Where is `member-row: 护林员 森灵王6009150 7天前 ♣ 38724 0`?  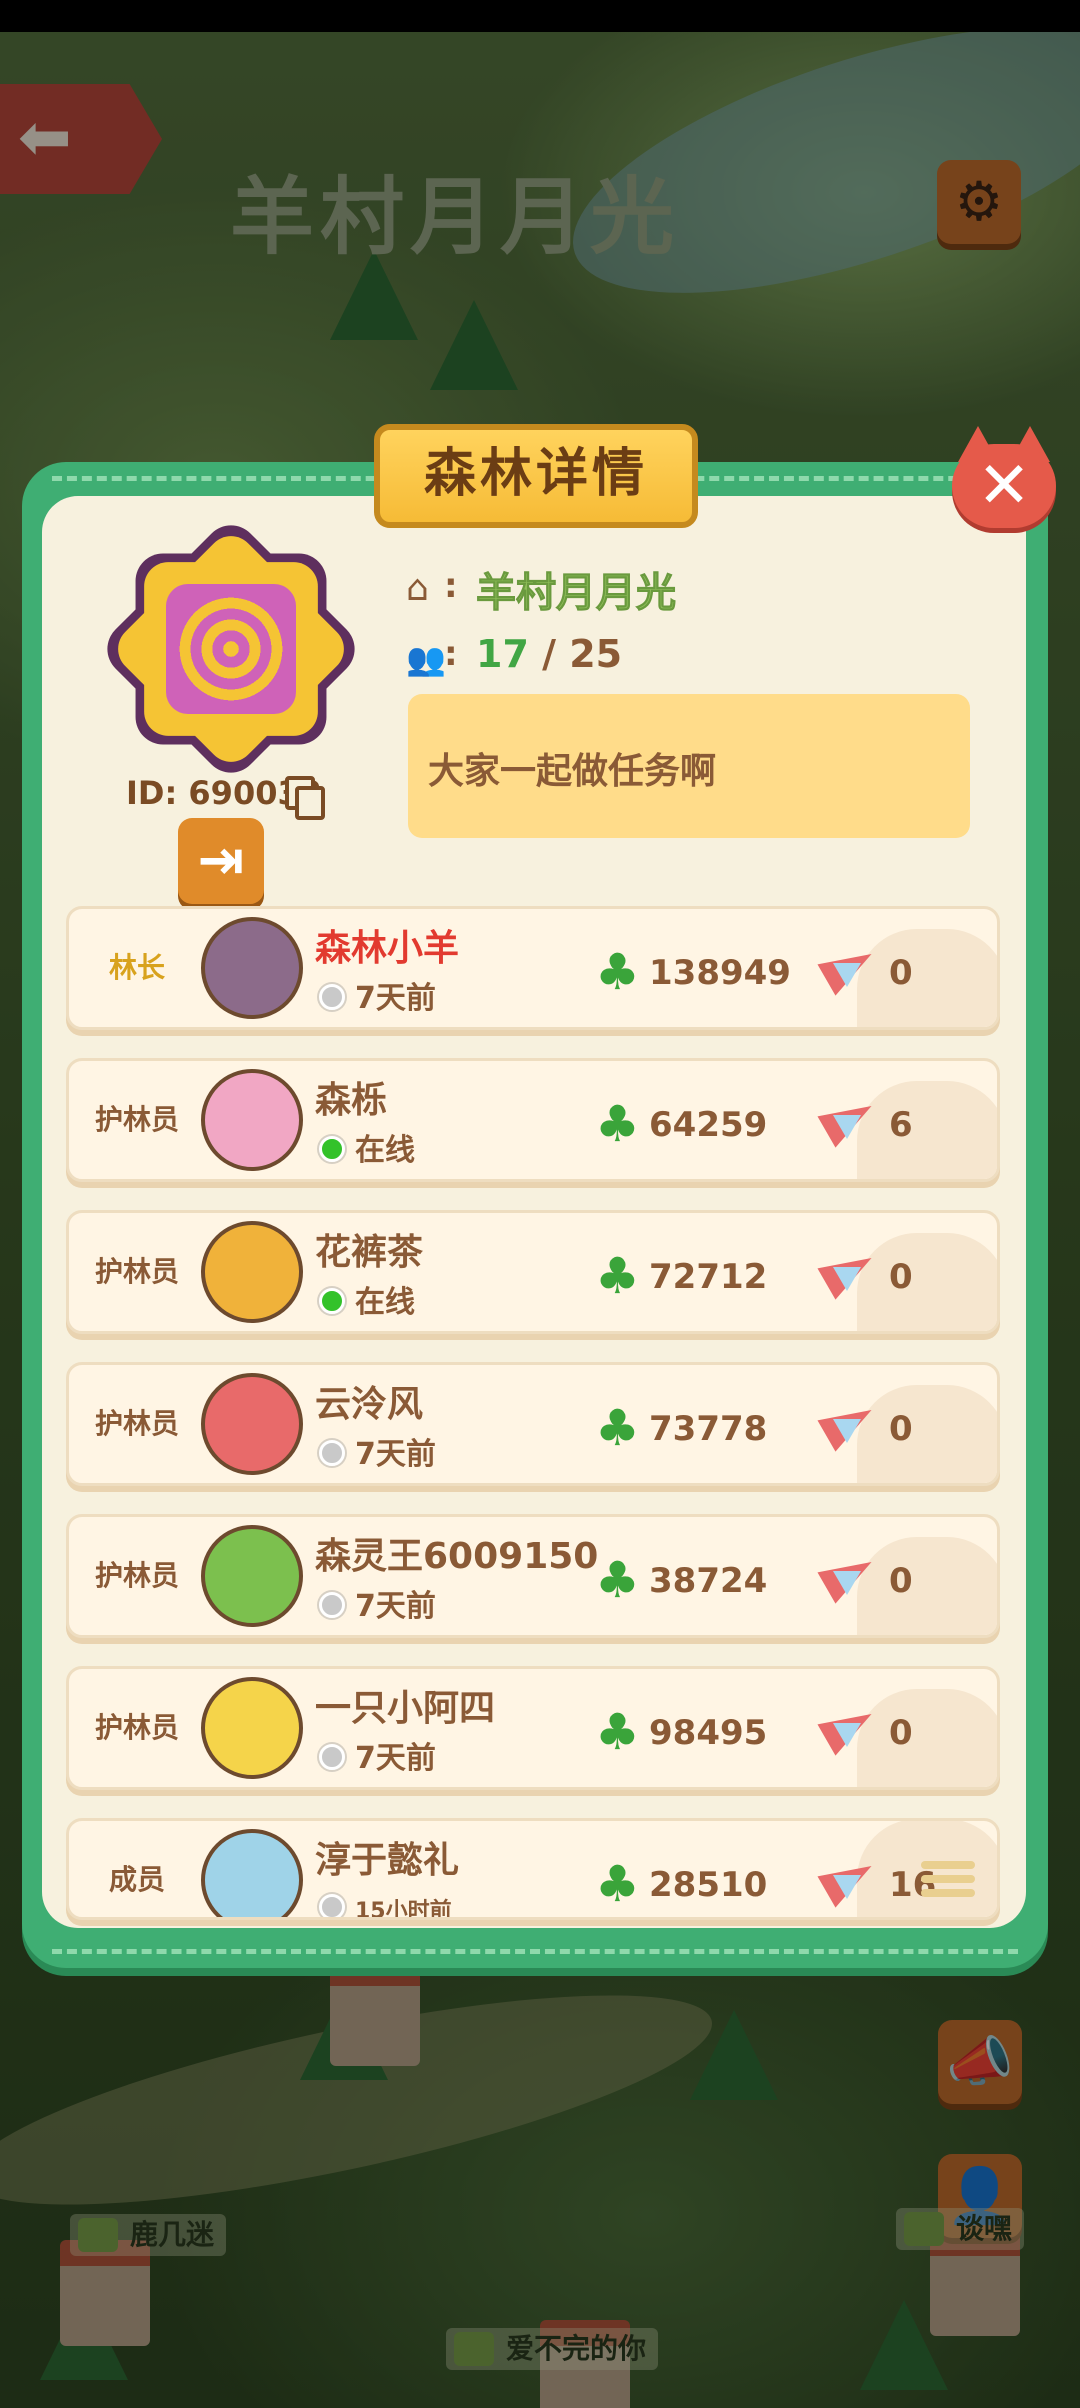
member-row: 护林员 森灵王6009150 7天前 ♣ 38724 0 is located at coordinates (533, 1576).